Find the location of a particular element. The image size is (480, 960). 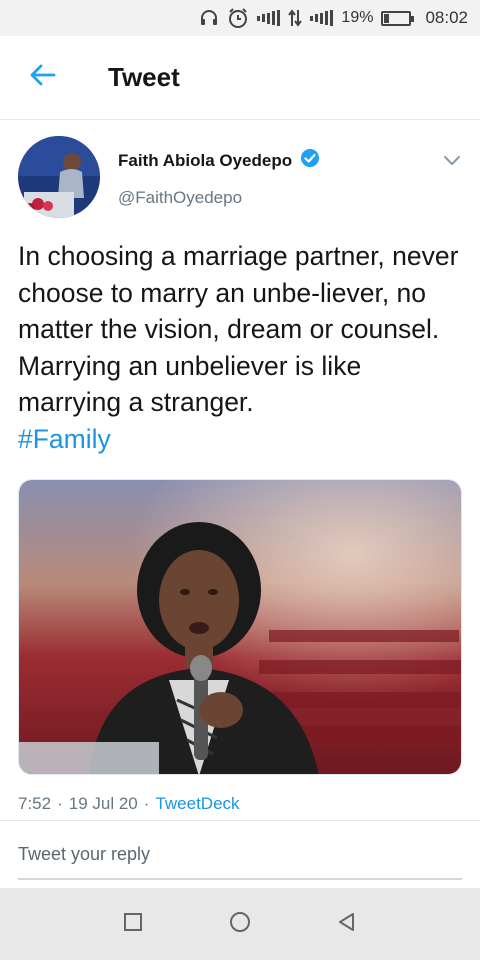

tweet-source-link: TweetDeck is located at coordinates (197, 804).